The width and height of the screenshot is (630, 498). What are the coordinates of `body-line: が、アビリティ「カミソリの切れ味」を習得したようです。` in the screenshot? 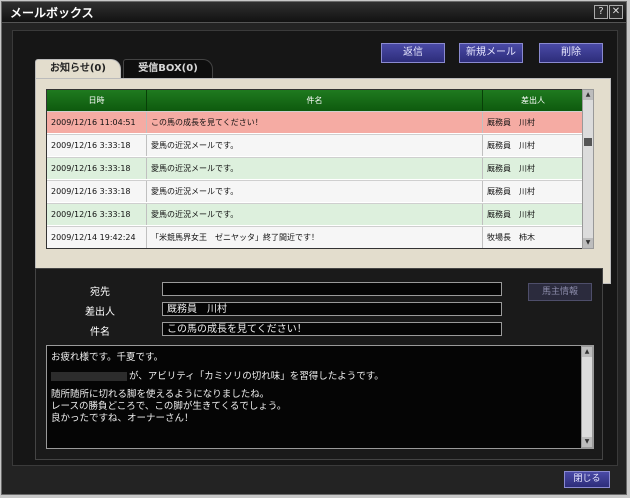 It's located at (217, 375).